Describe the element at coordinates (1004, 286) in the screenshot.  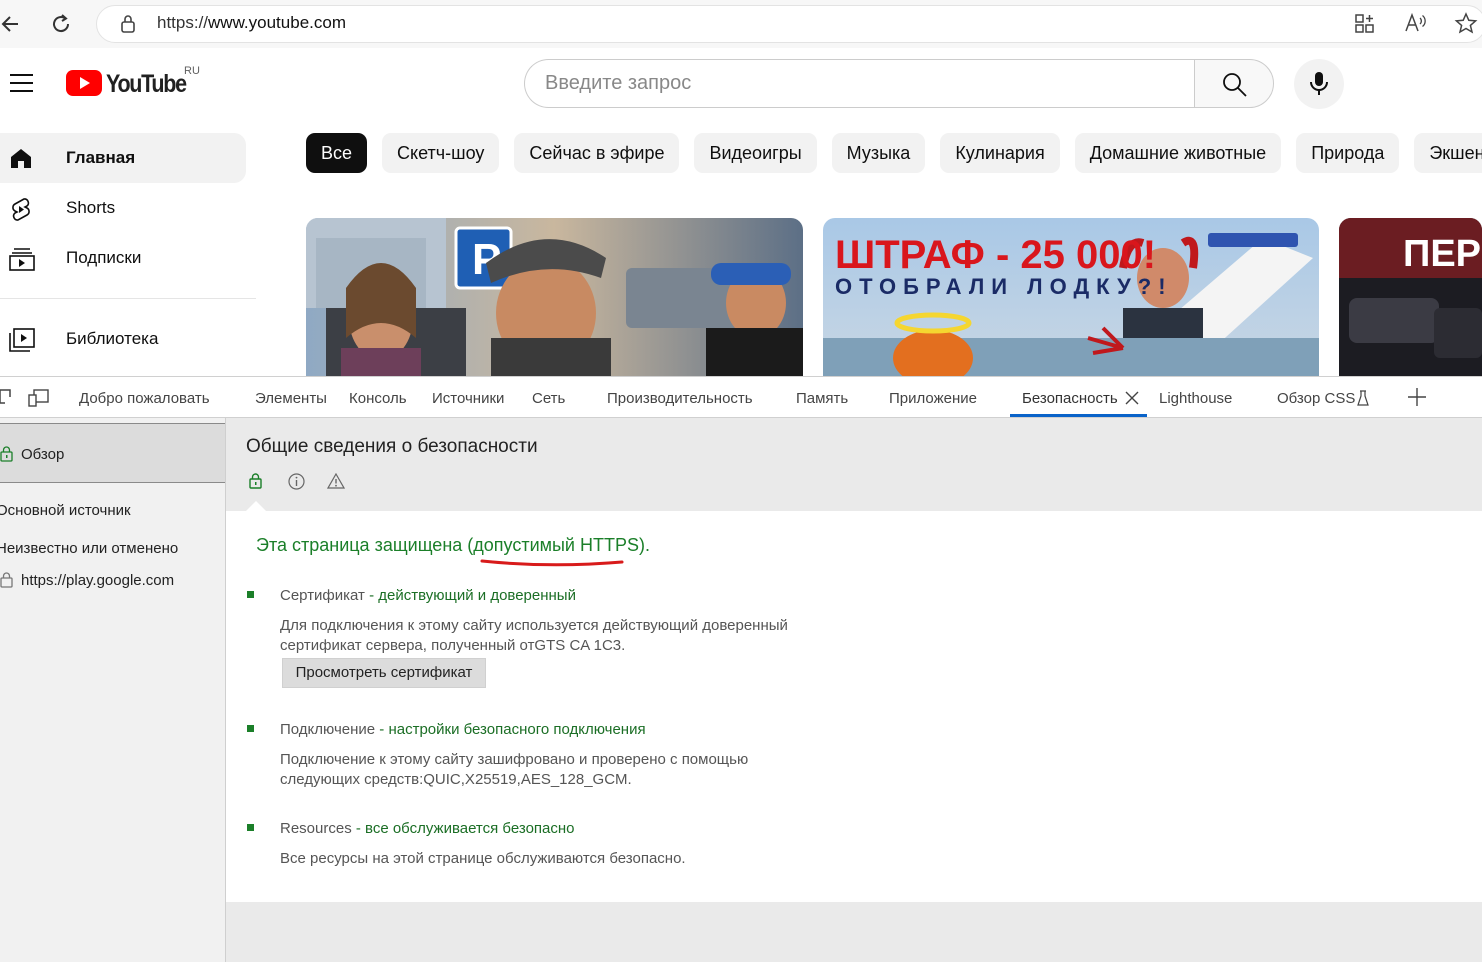
I see `thumbnail-subheadline: ОТОБРАЛИ ЛОДКУ?!` at that location.